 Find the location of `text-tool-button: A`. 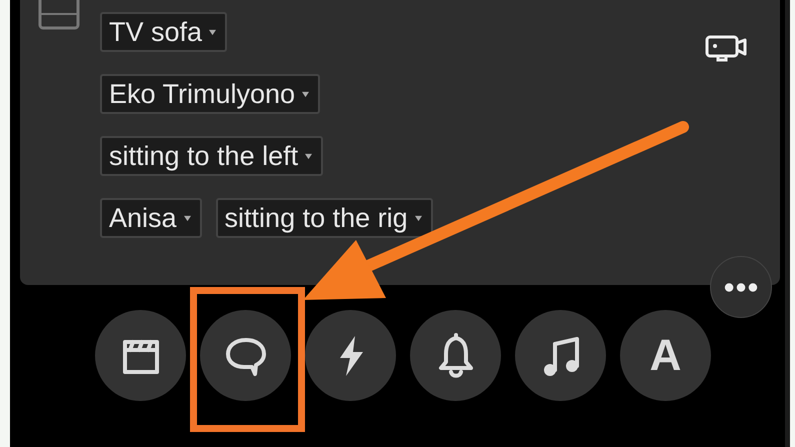

text-tool-button: A is located at coordinates (665, 355).